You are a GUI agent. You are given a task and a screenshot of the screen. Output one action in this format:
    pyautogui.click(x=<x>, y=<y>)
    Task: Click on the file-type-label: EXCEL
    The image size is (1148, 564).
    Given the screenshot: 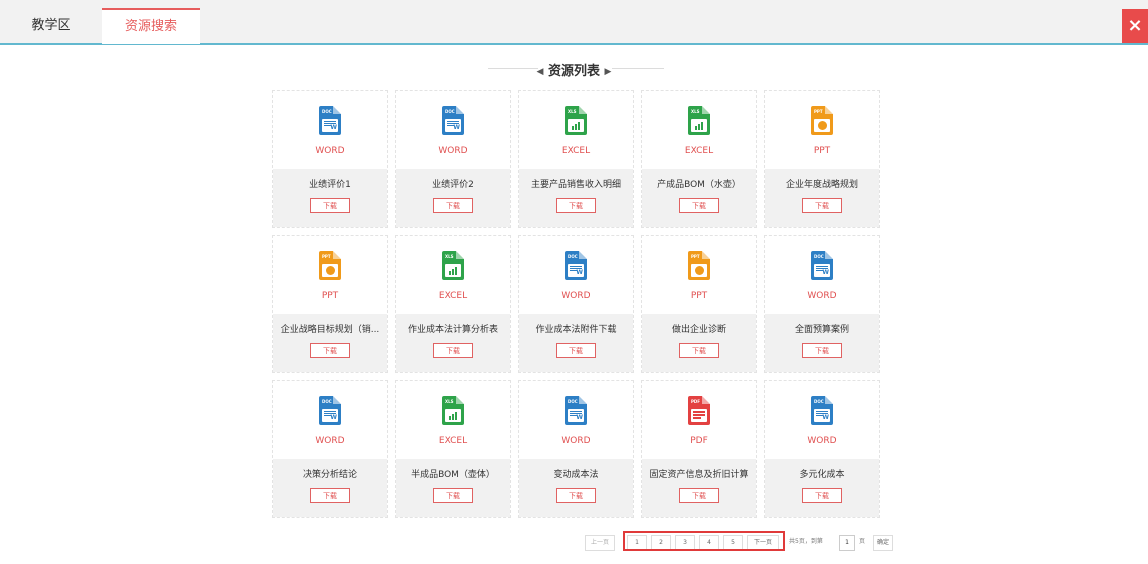 What is the action you would take?
    pyautogui.click(x=576, y=151)
    